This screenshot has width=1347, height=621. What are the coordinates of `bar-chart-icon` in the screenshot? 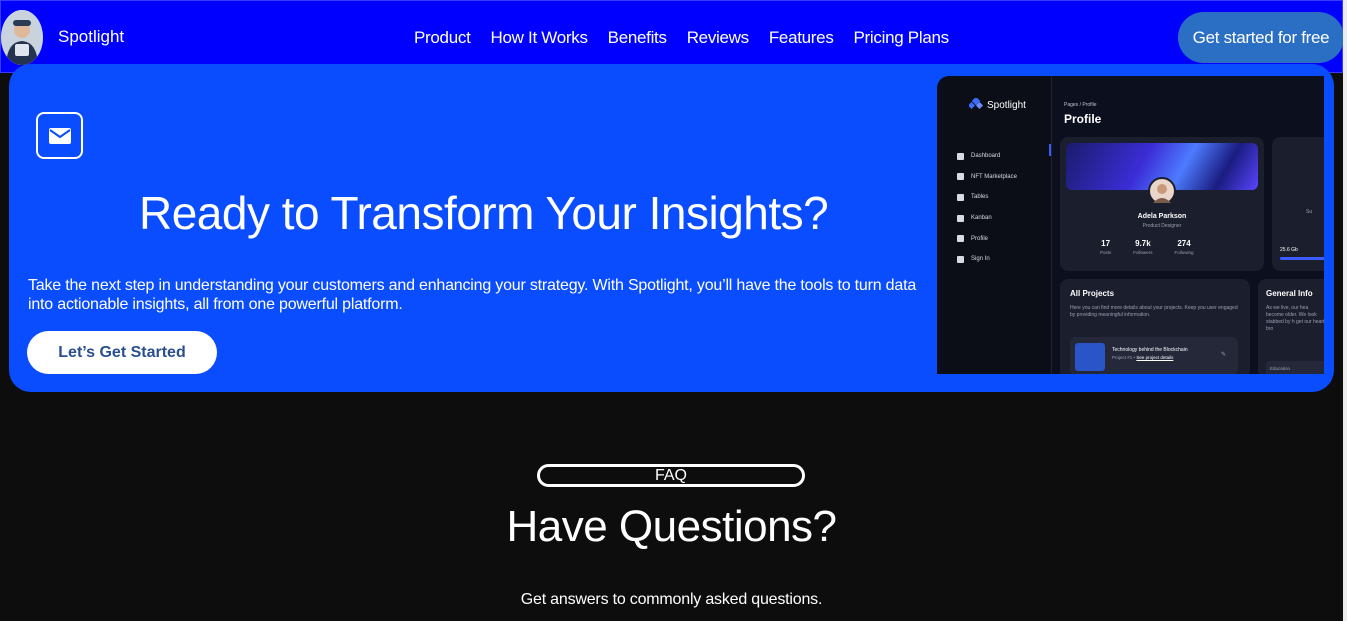 It's located at (960, 197).